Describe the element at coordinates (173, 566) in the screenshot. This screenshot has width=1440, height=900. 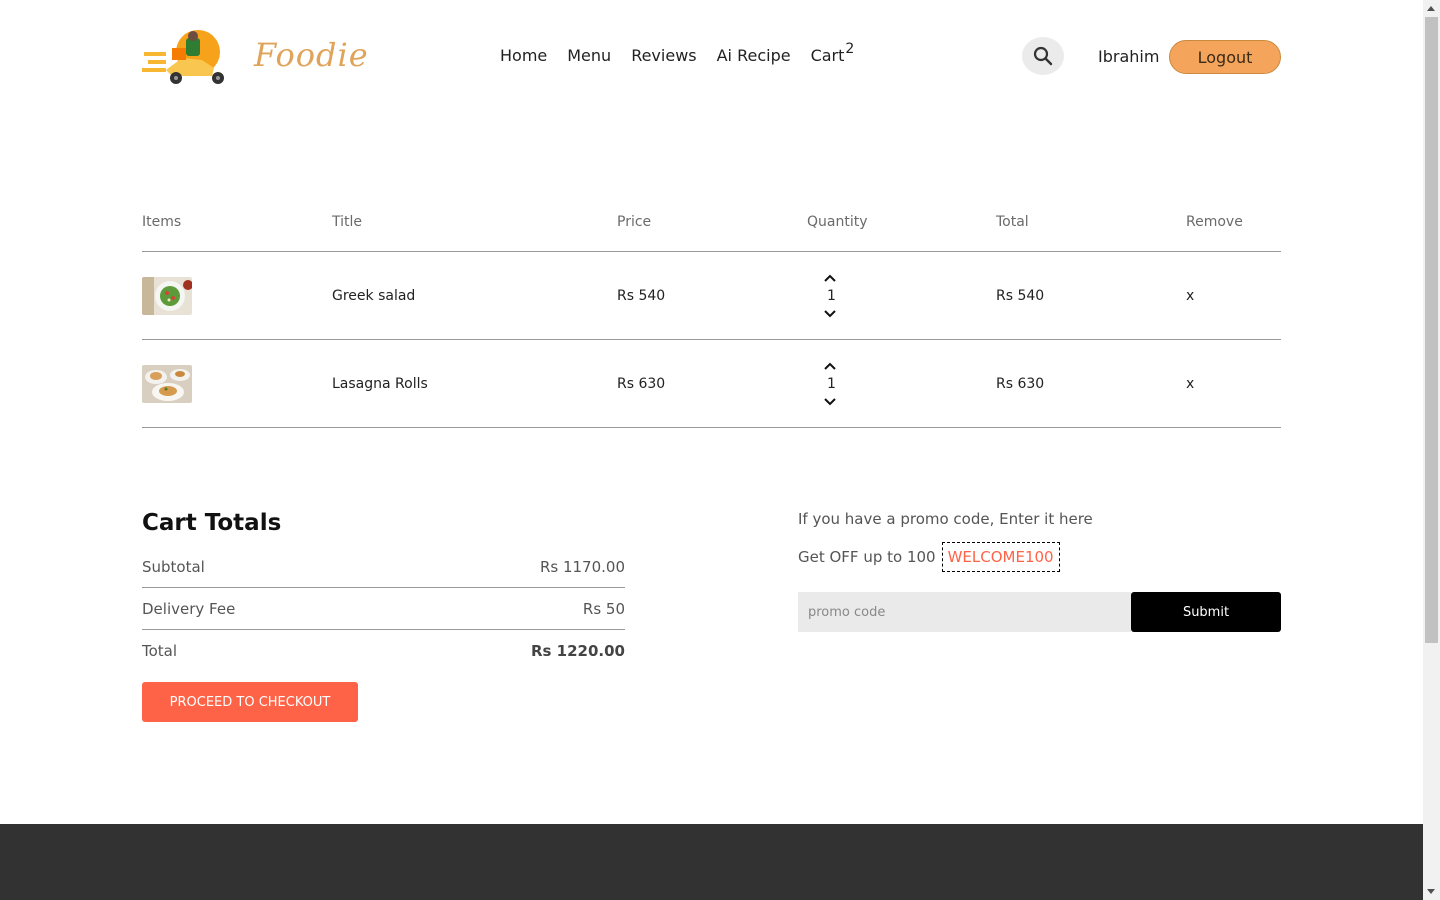
I see `subtotal-label: Subtotal` at that location.